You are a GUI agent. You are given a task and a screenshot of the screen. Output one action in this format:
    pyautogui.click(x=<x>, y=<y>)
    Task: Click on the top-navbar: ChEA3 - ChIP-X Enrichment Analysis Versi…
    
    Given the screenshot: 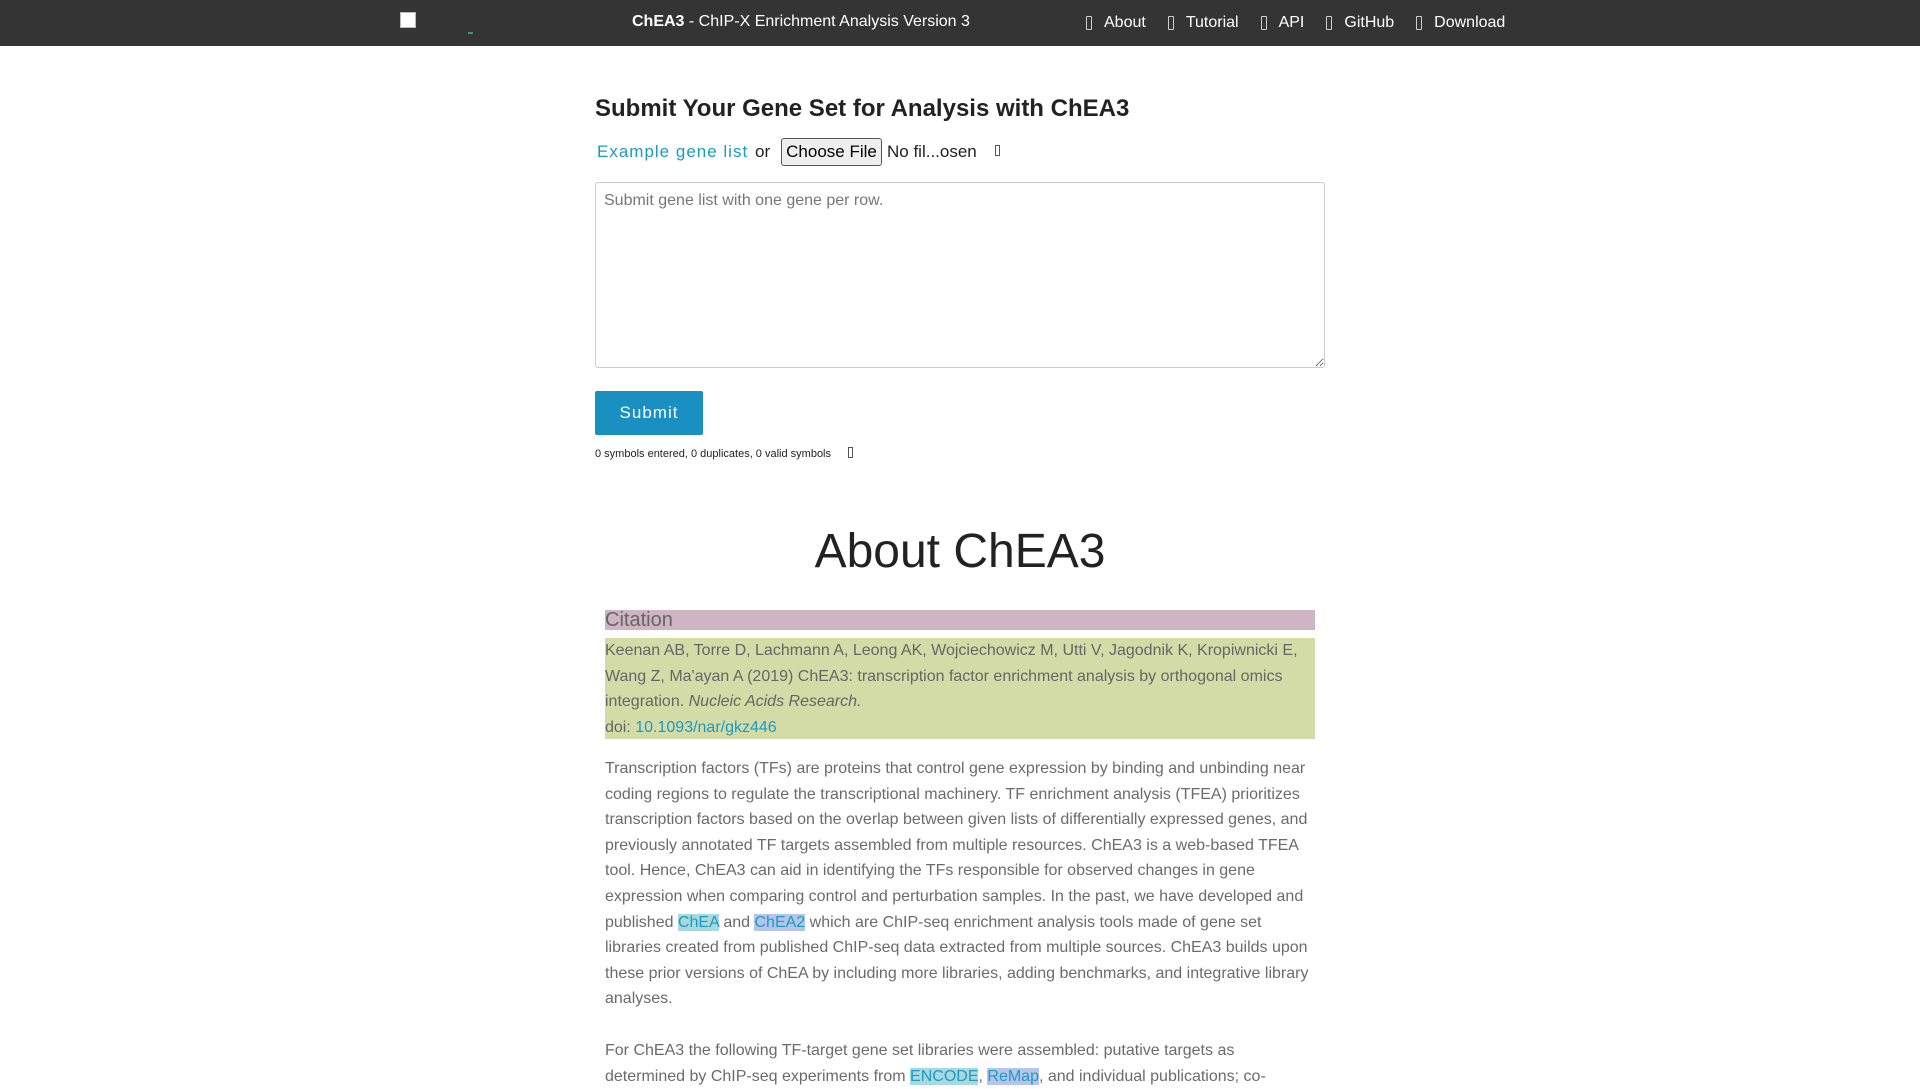 What is the action you would take?
    pyautogui.click(x=960, y=23)
    